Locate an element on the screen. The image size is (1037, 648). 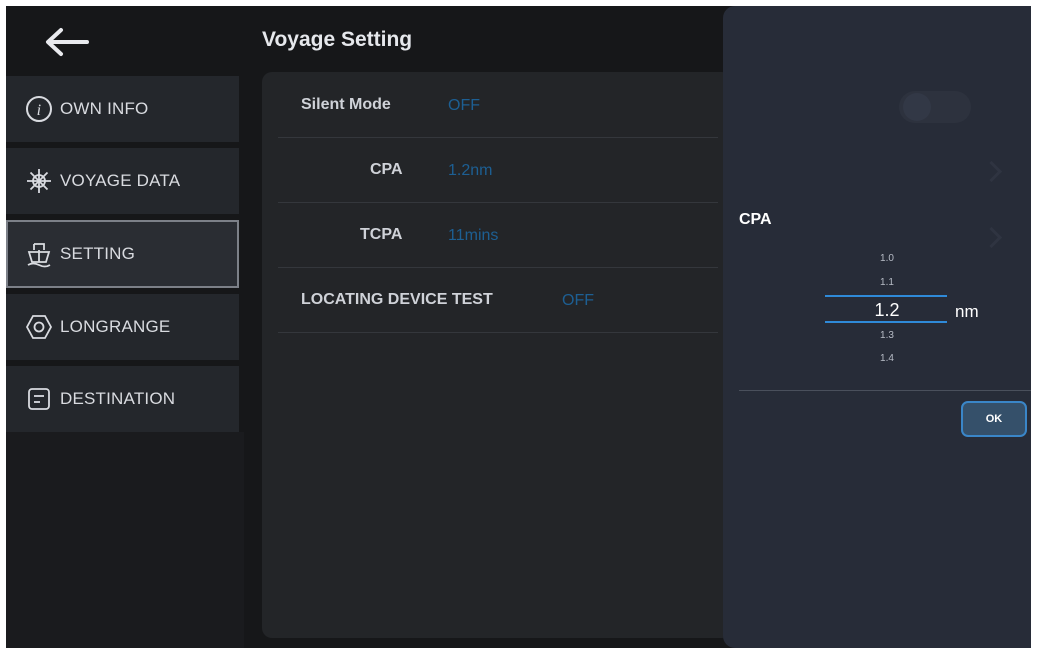
sidebar-item-label: DESTINATION is located at coordinates (118, 398).